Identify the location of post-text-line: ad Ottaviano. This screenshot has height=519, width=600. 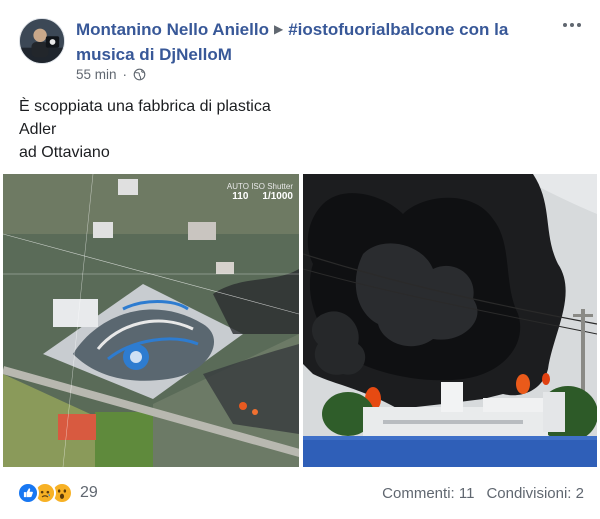
(64, 152).